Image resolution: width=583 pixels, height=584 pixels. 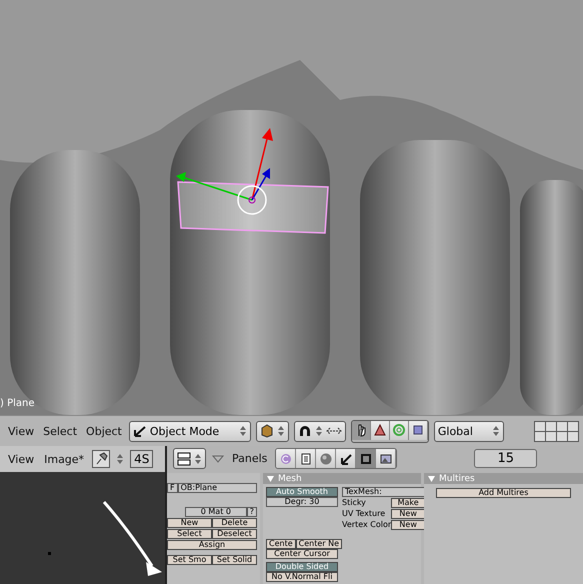 I want to click on panel-title: Multires, so click(x=457, y=479).